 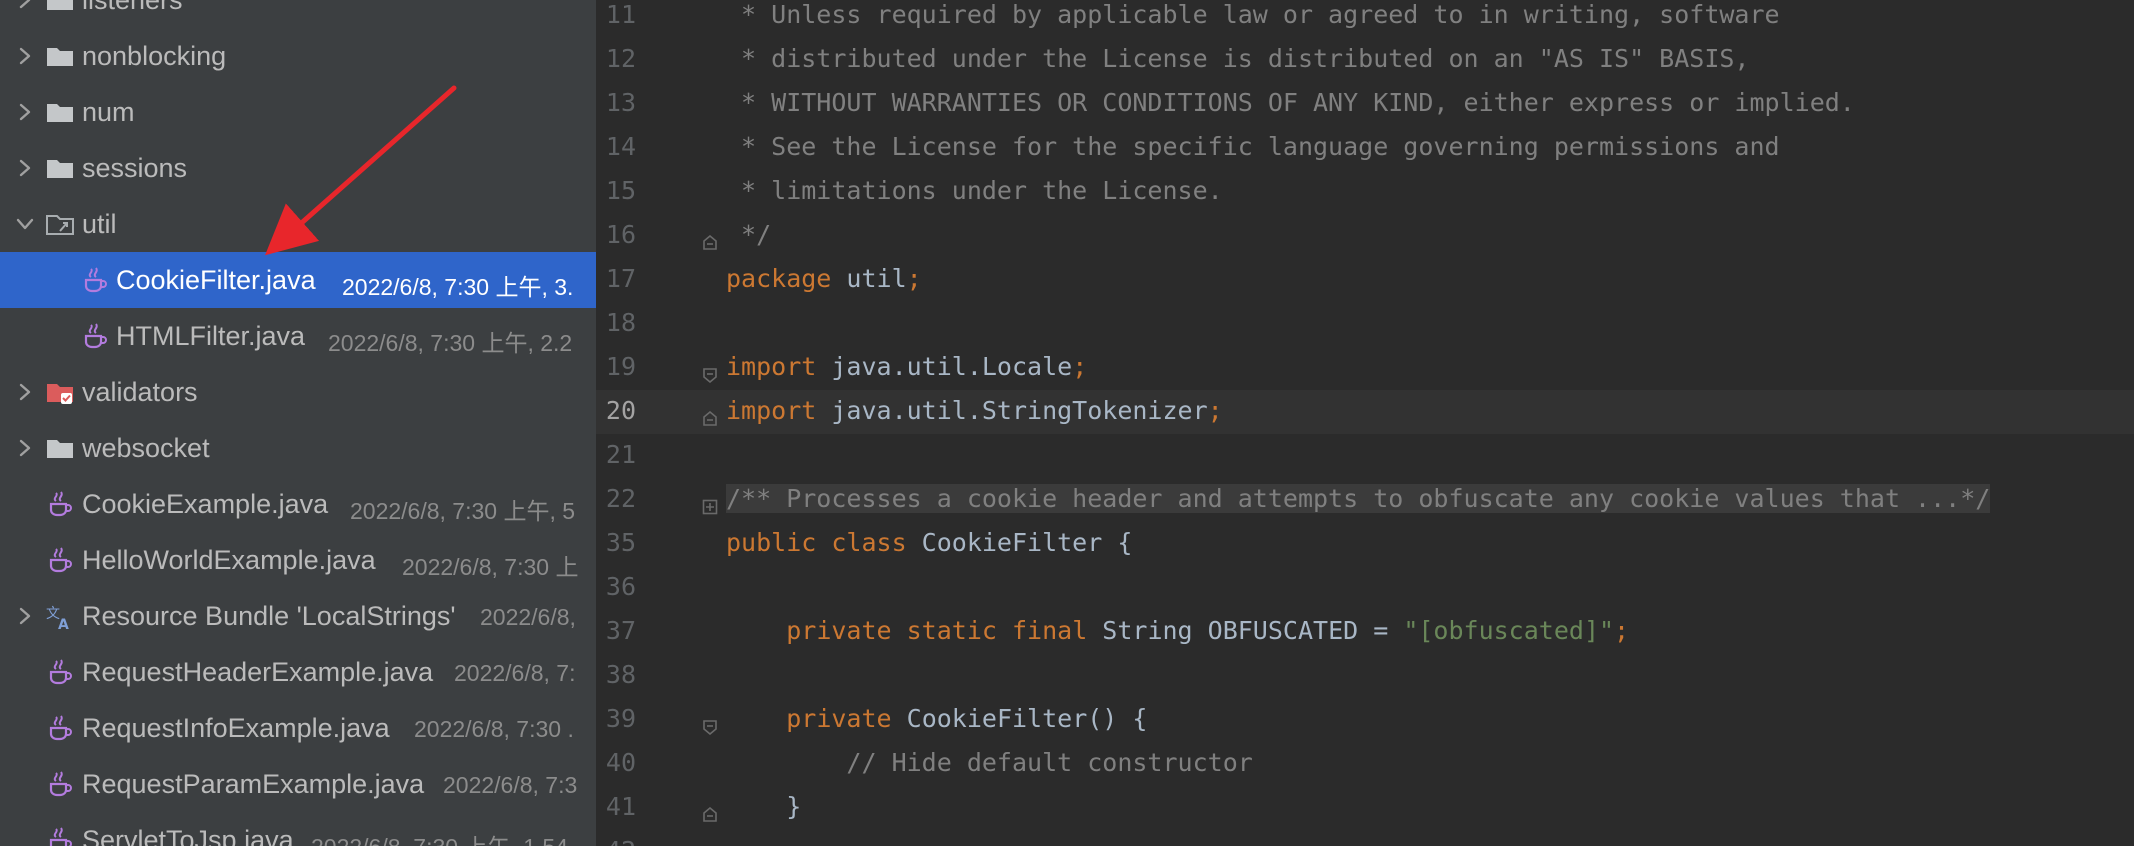 I want to click on tree-item-label: ServletToJsp.java, so click(x=188, y=835).